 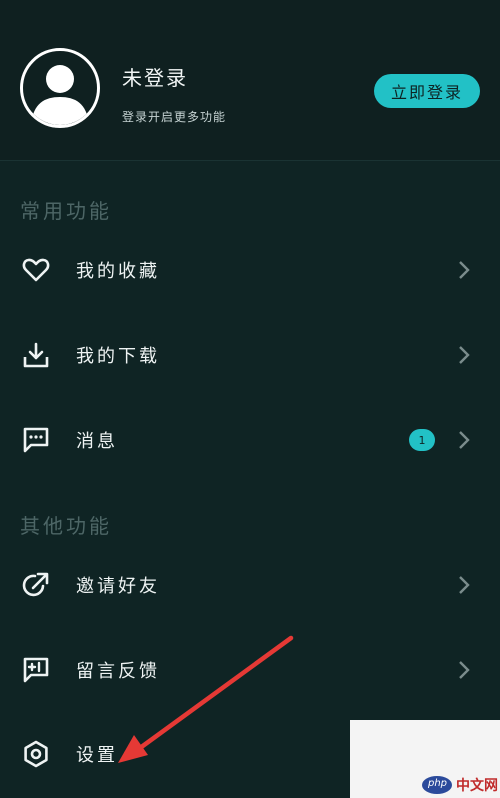 What do you see at coordinates (66, 526) in the screenshot?
I see `section-title-other: 其他功能` at bounding box center [66, 526].